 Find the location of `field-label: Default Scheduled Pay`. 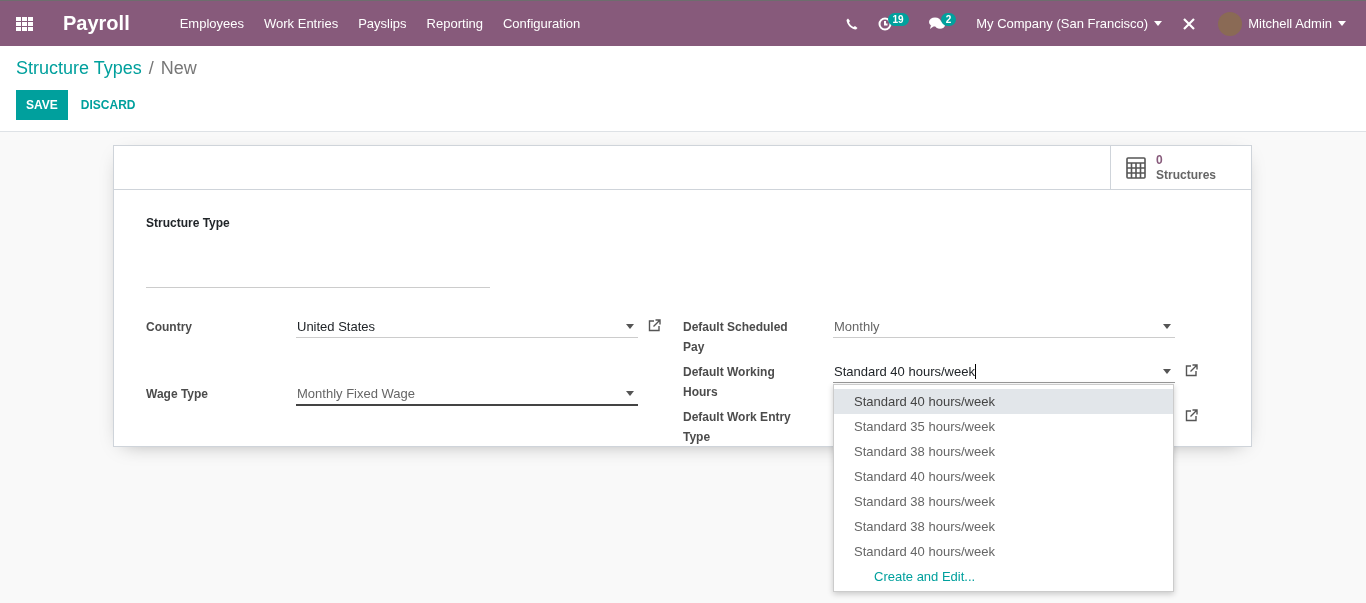

field-label: Default Scheduled Pay is located at coordinates (736, 337).